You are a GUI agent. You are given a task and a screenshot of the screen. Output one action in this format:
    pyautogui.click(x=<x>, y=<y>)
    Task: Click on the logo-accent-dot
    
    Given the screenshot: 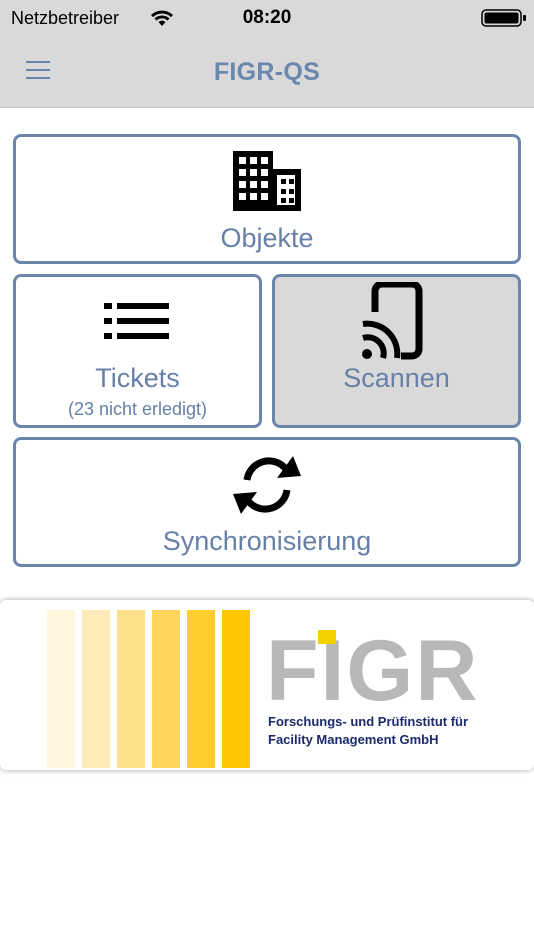 What is the action you would take?
    pyautogui.click(x=327, y=637)
    